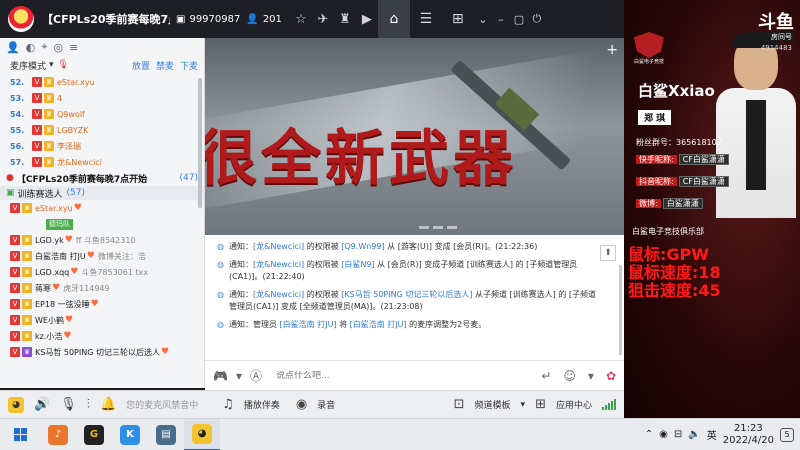  What do you see at coordinates (102, 304) in the screenshot?
I see `member-item: V ♛ EP18 一弦没睡 ♥` at bounding box center [102, 304].